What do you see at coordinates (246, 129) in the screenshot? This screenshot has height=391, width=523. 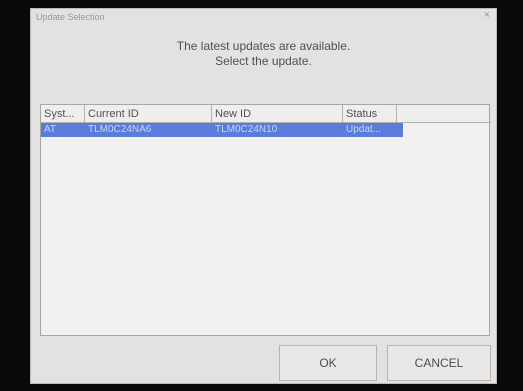 I see `cell-new-id: TLM0C24N10` at bounding box center [246, 129].